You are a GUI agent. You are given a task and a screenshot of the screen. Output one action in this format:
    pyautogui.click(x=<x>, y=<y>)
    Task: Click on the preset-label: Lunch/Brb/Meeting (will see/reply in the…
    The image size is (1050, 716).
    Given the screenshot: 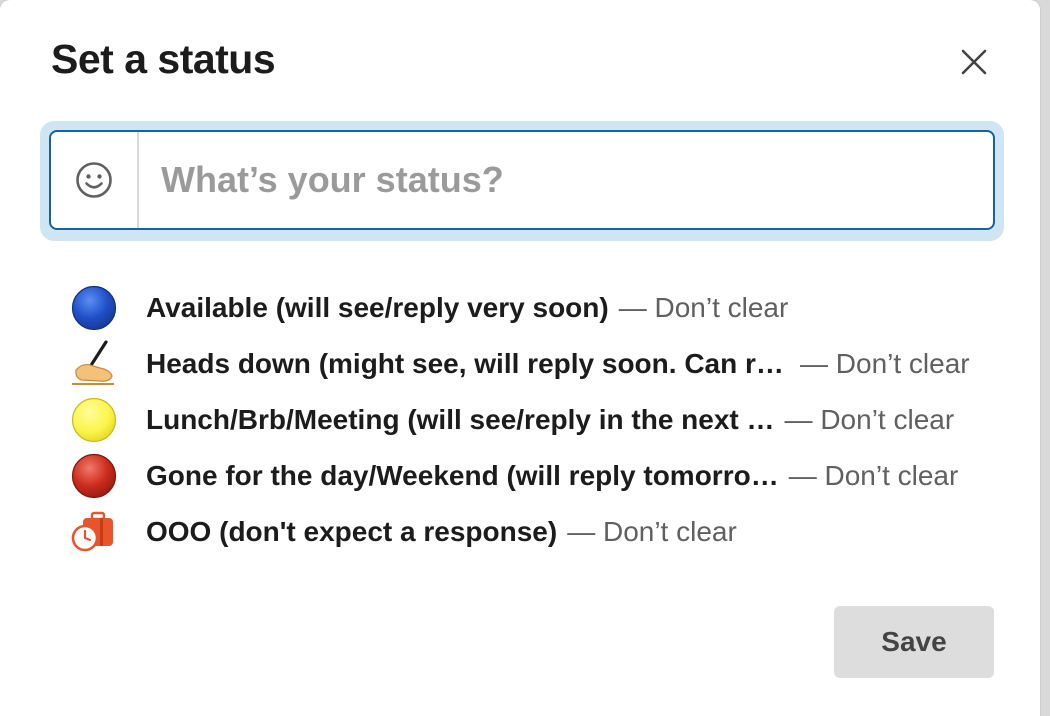 What is the action you would take?
    pyautogui.click(x=460, y=419)
    